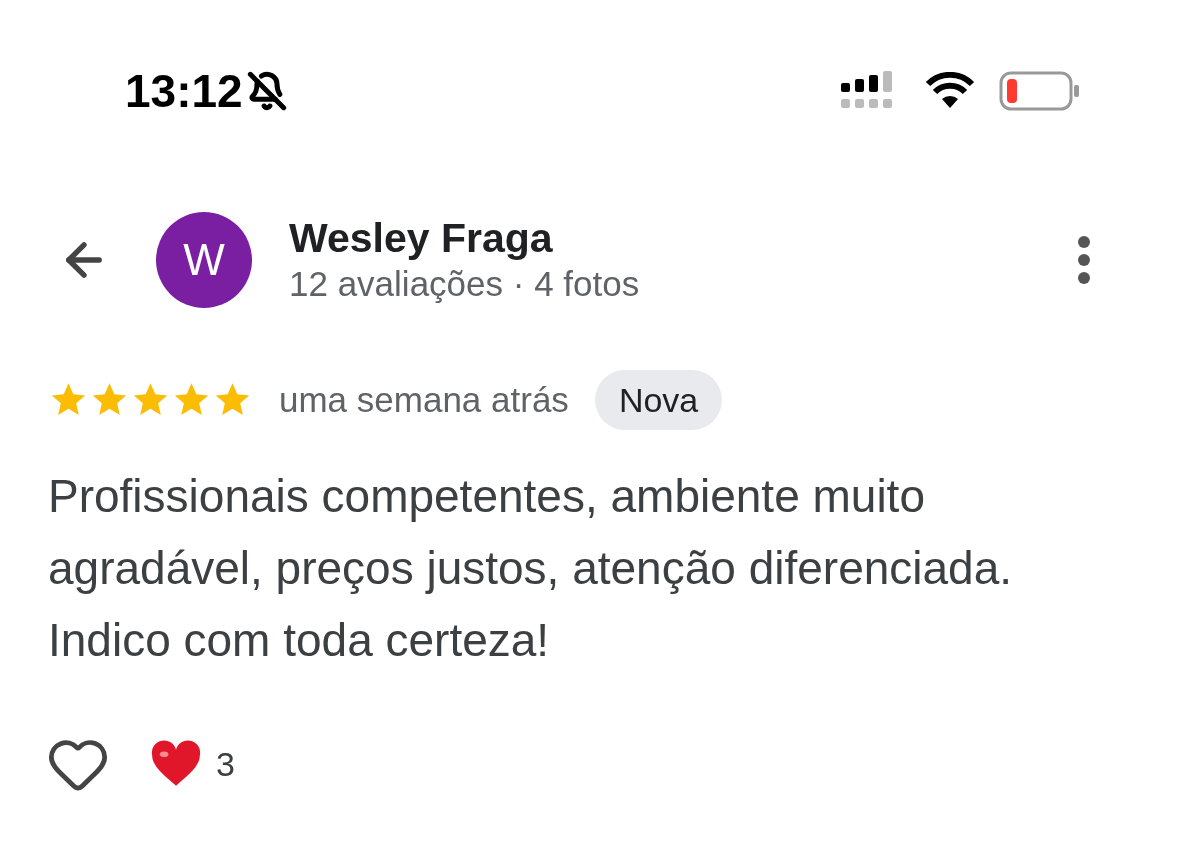 Image resolution: width=1179 pixels, height=843 pixels. Describe the element at coordinates (176, 764) in the screenshot. I see `heart-emoji-icon` at that location.